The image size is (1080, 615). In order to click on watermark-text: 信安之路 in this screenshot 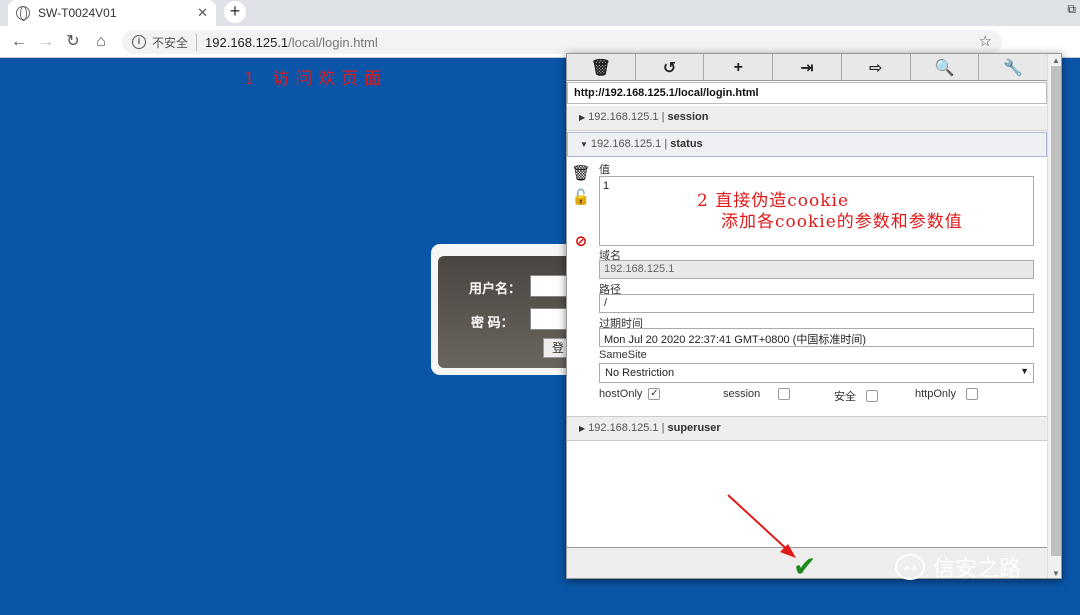, I will do `click(977, 568)`.